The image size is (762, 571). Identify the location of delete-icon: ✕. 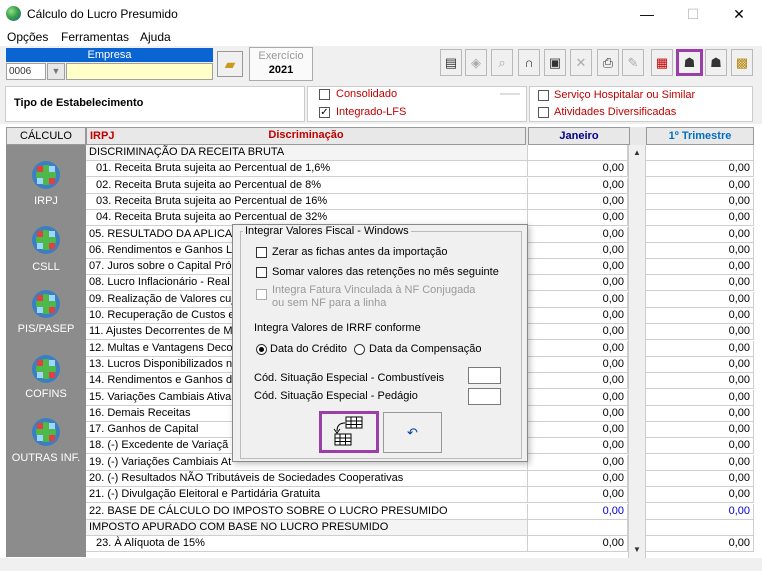
(581, 62).